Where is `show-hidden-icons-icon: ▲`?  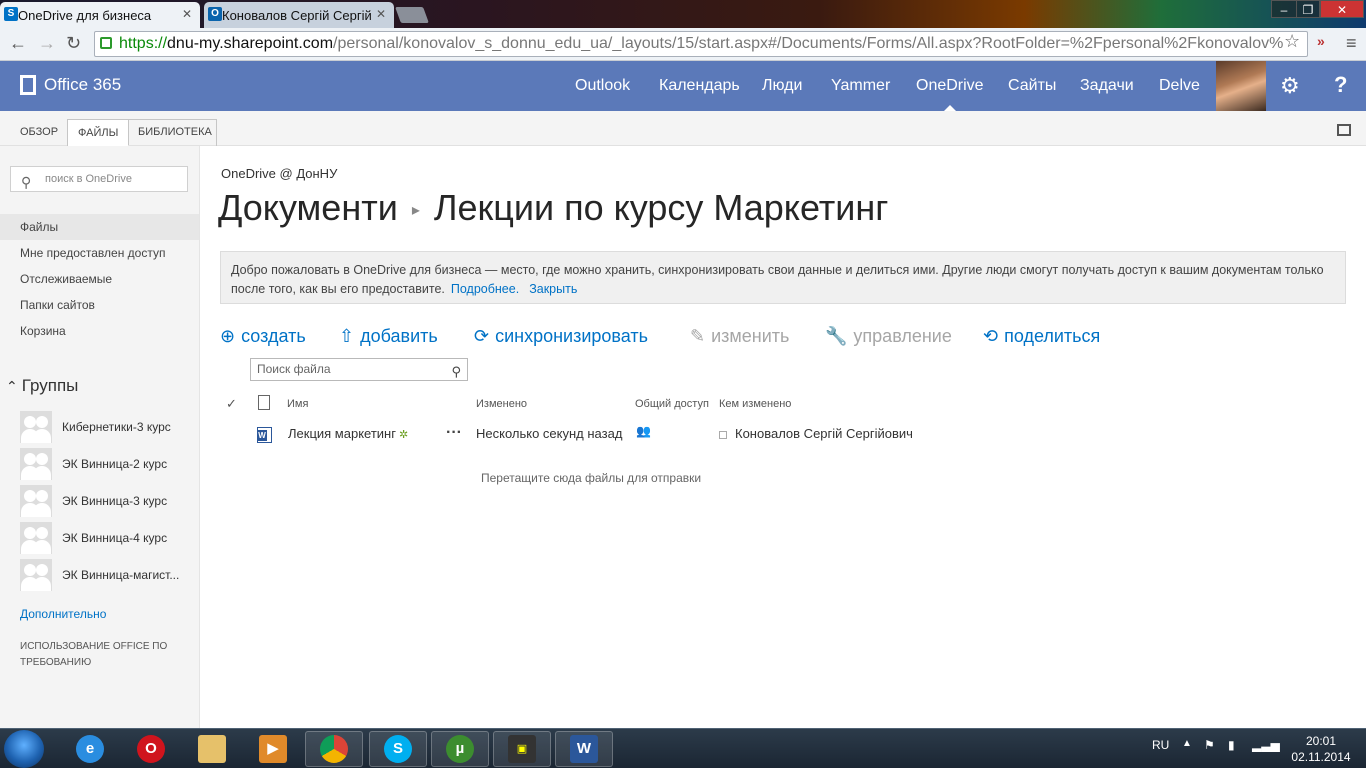 show-hidden-icons-icon: ▲ is located at coordinates (1187, 743).